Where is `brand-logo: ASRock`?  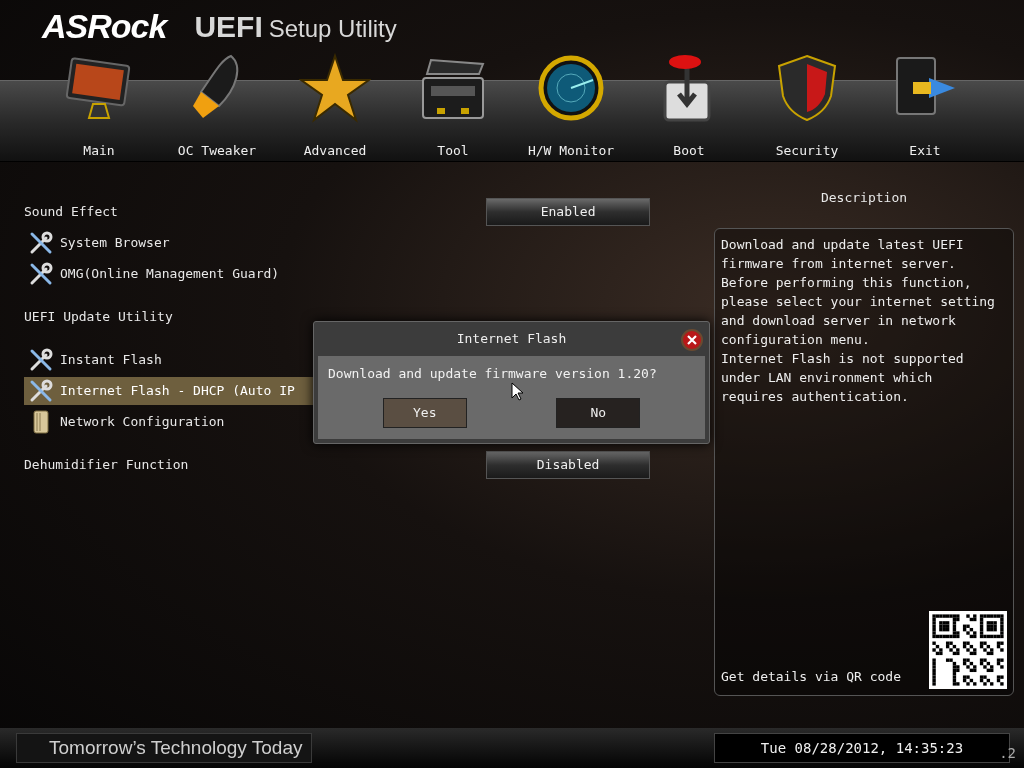 brand-logo: ASRock is located at coordinates (104, 26).